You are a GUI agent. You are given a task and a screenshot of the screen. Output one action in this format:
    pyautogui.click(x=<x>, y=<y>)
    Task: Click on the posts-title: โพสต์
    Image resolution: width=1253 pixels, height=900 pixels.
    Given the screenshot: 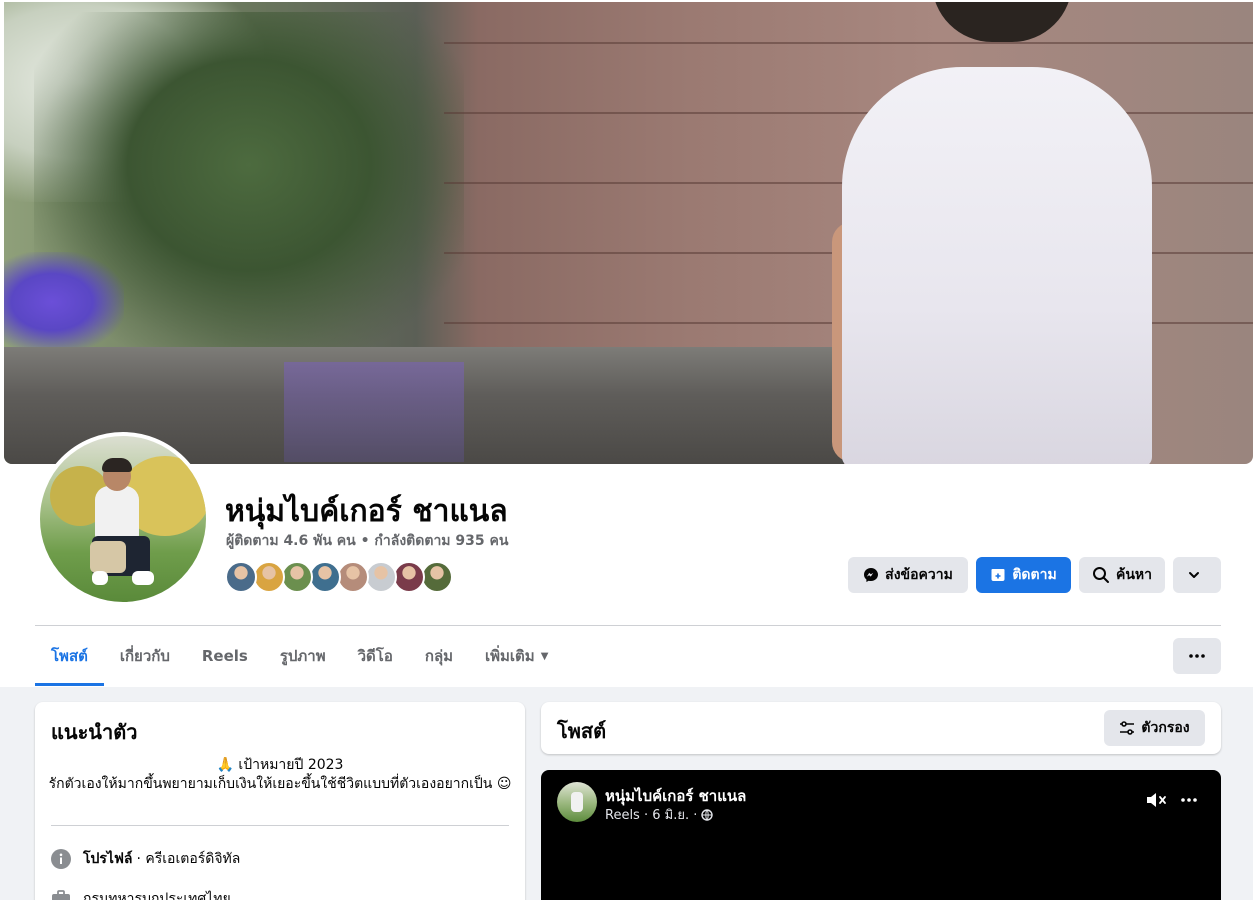 What is the action you would take?
    pyautogui.click(x=582, y=731)
    